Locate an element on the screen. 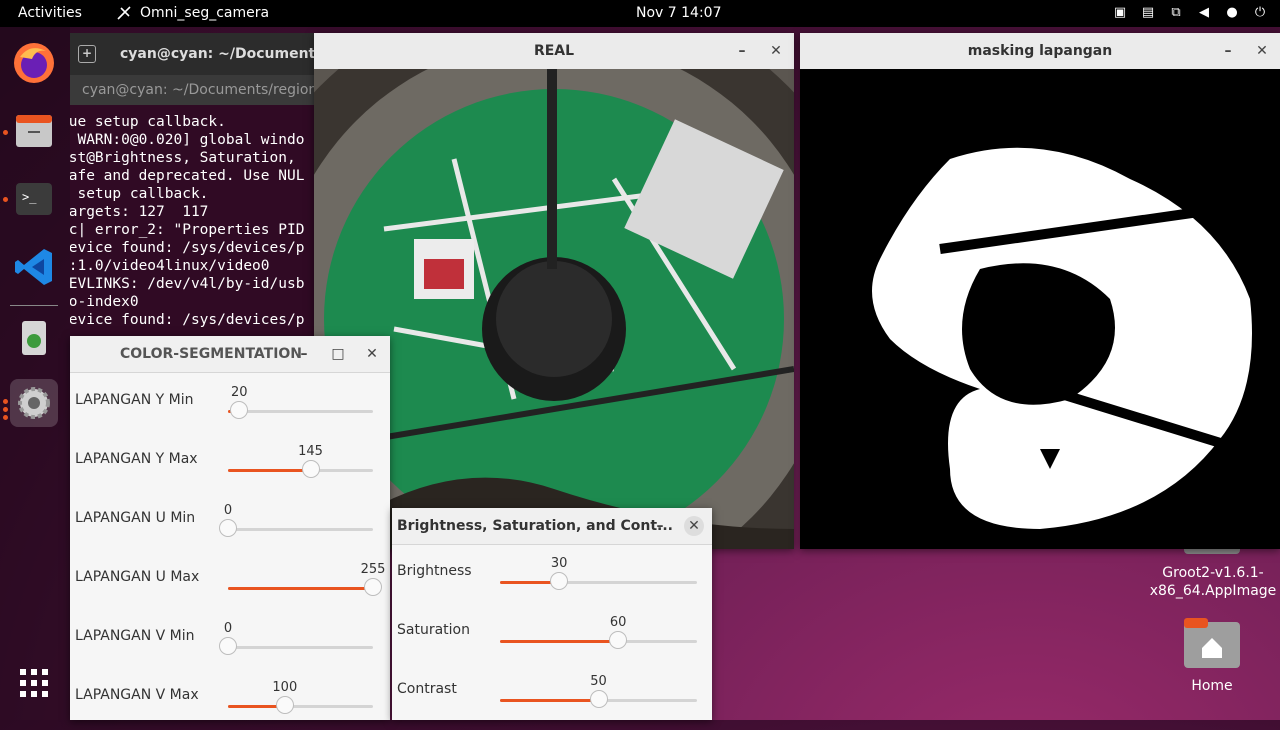 The height and width of the screenshot is (730, 1280). files-icon is located at coordinates (34, 131).